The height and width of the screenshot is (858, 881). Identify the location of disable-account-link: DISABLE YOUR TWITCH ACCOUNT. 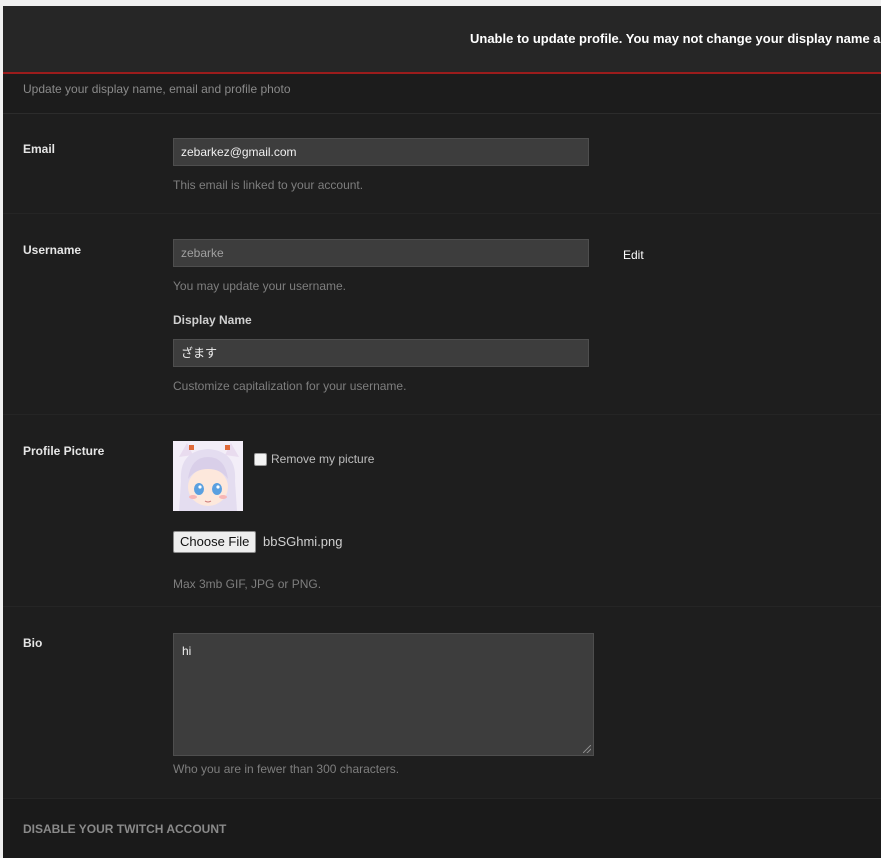
(124, 829).